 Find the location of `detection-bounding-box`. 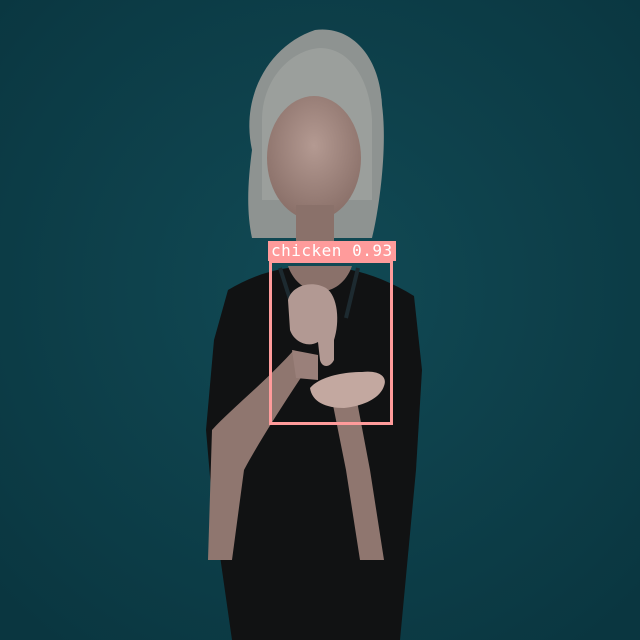

detection-bounding-box is located at coordinates (331, 342).